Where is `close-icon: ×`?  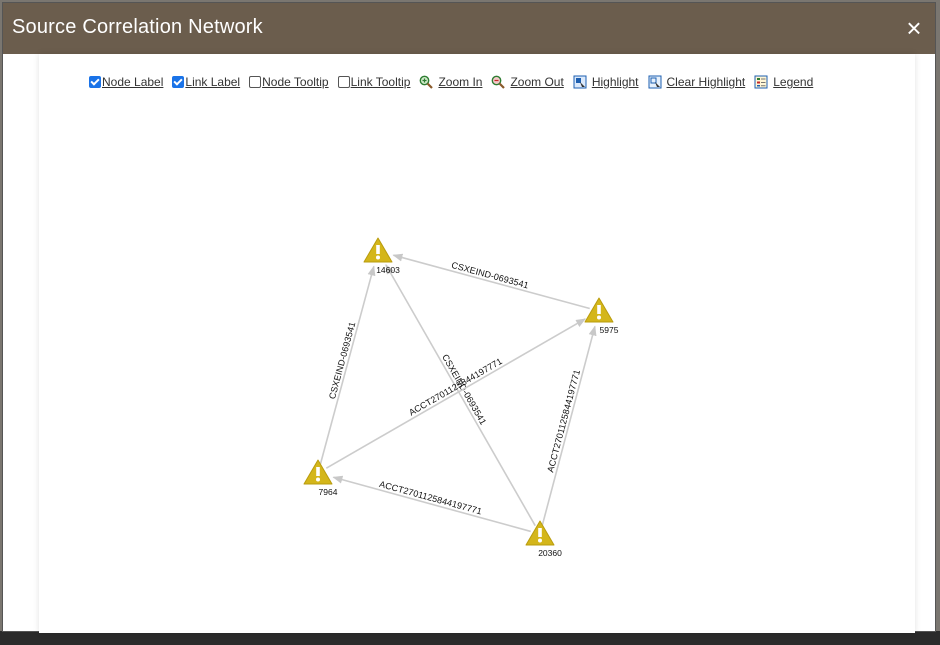 close-icon: × is located at coordinates (914, 28).